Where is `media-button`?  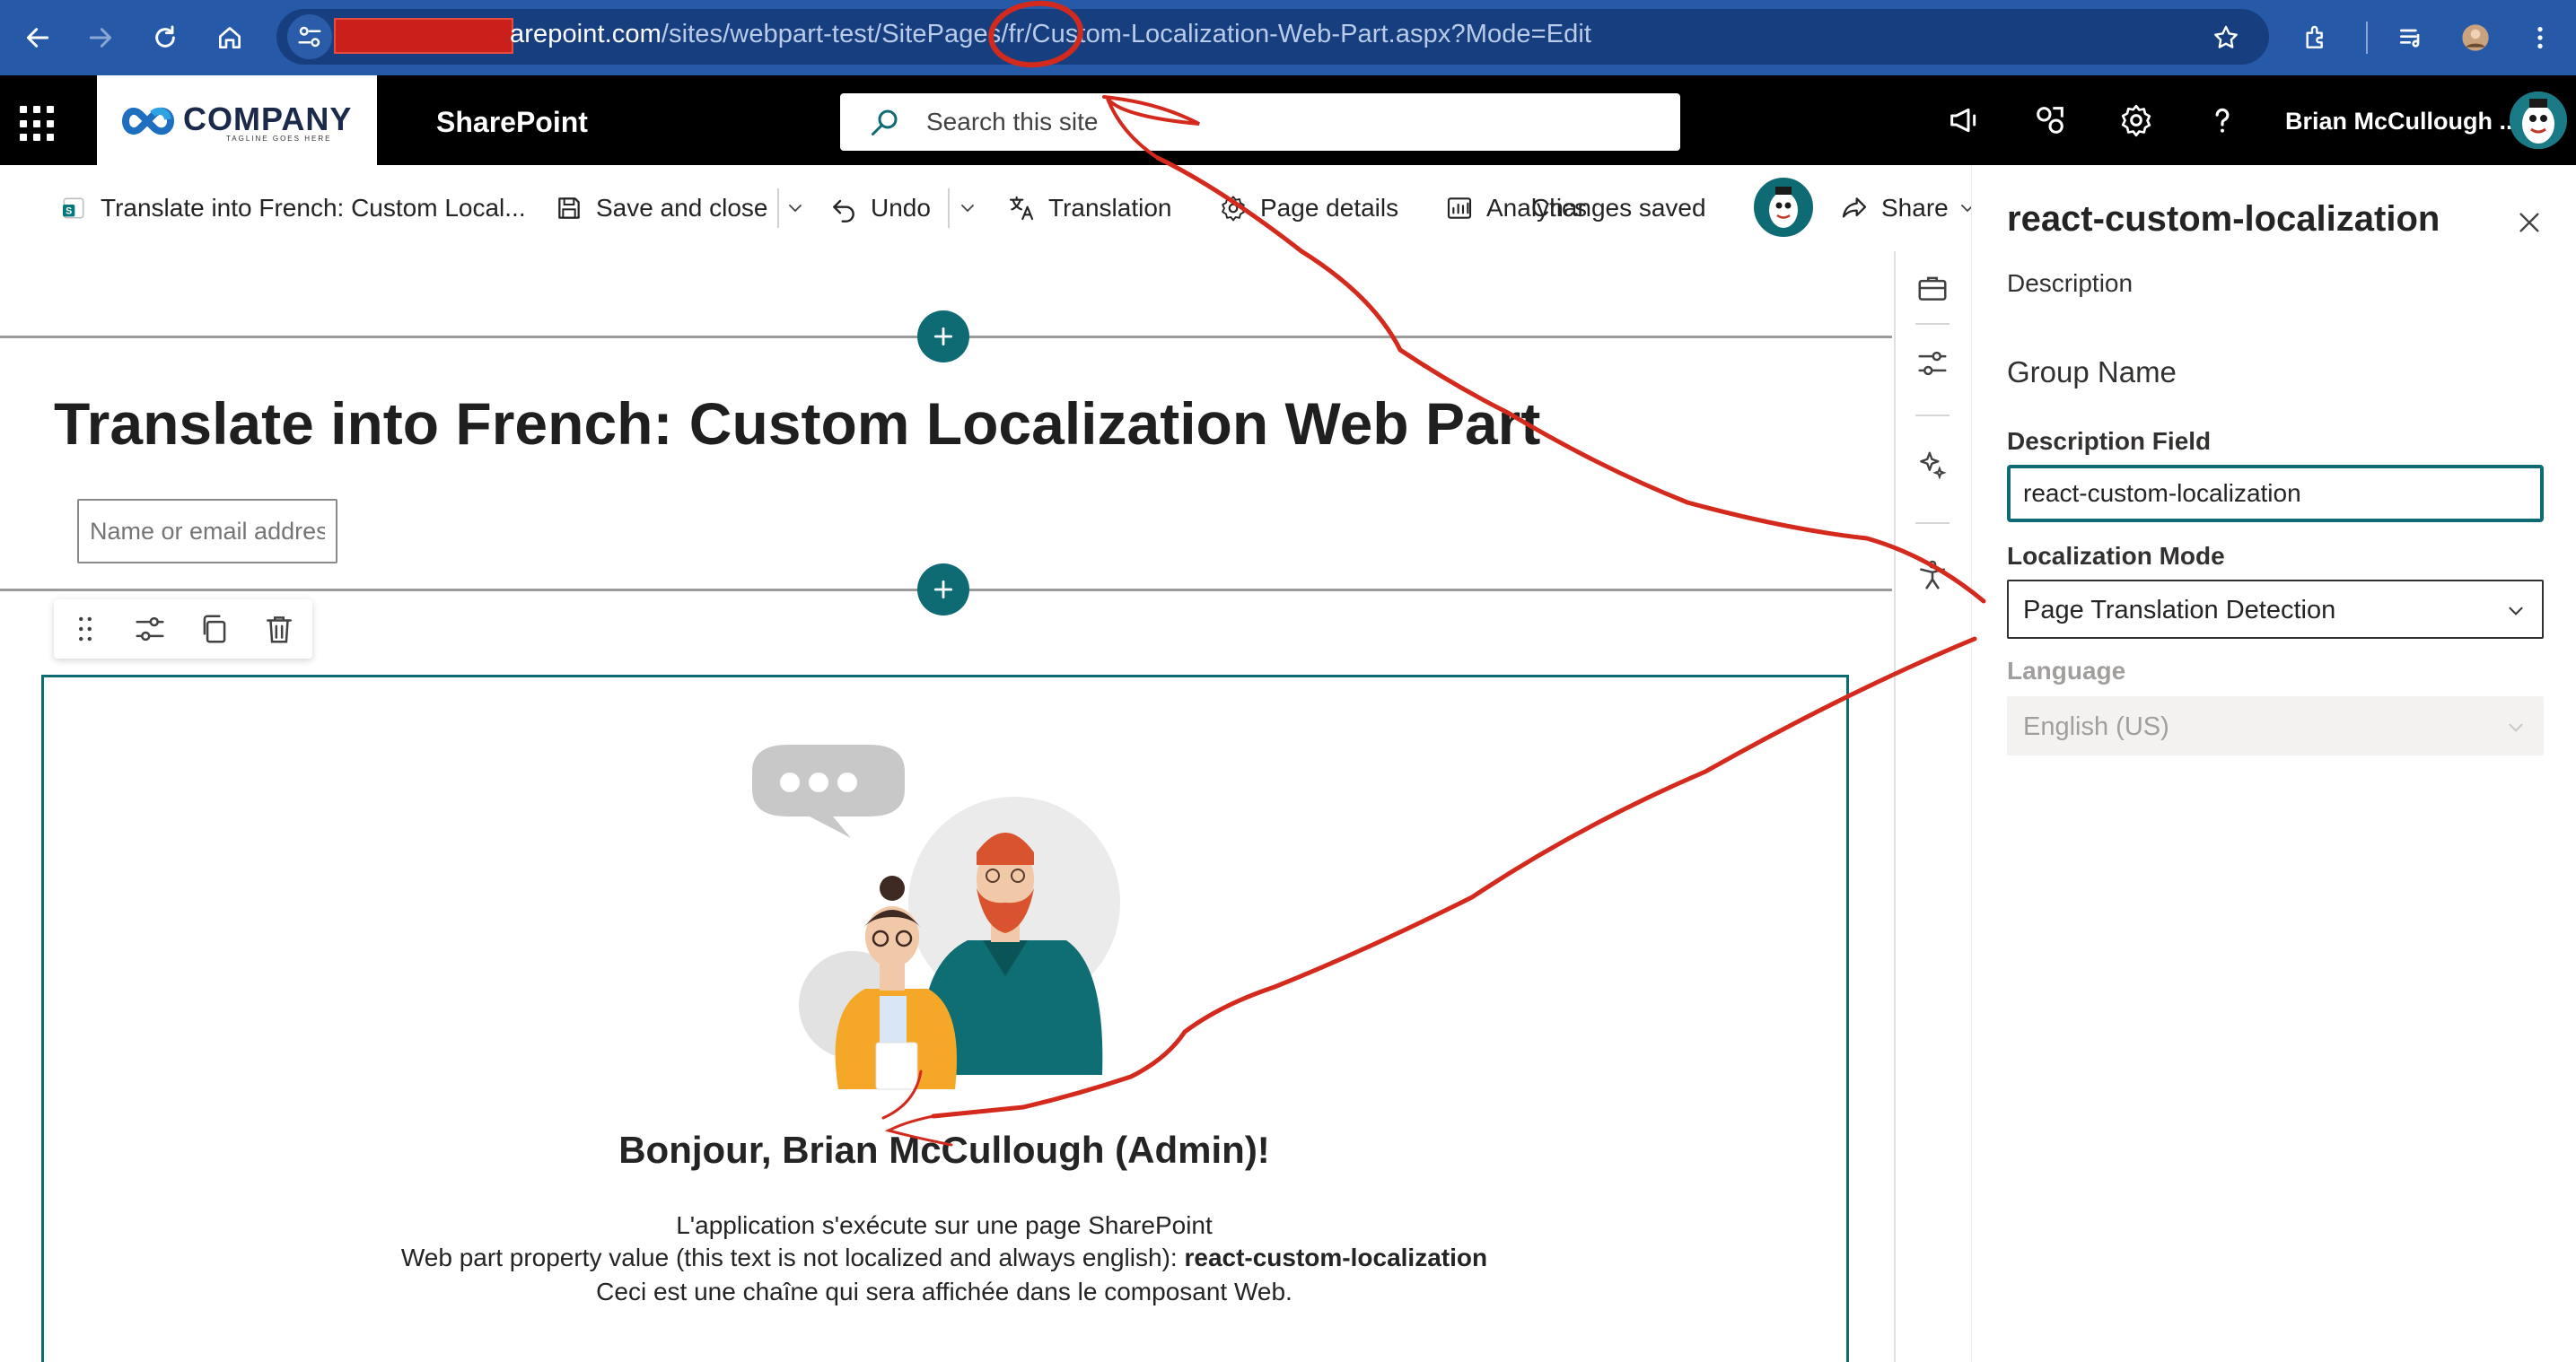 media-button is located at coordinates (2410, 37).